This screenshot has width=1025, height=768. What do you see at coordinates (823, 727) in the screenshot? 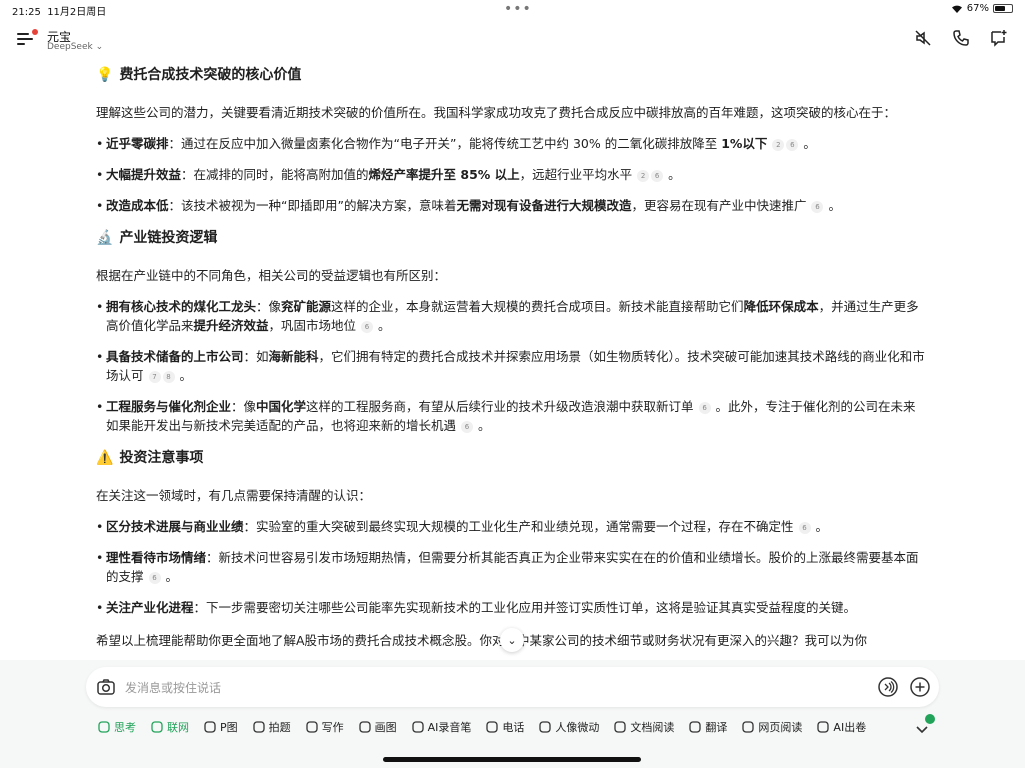
I see `exam-icon` at bounding box center [823, 727].